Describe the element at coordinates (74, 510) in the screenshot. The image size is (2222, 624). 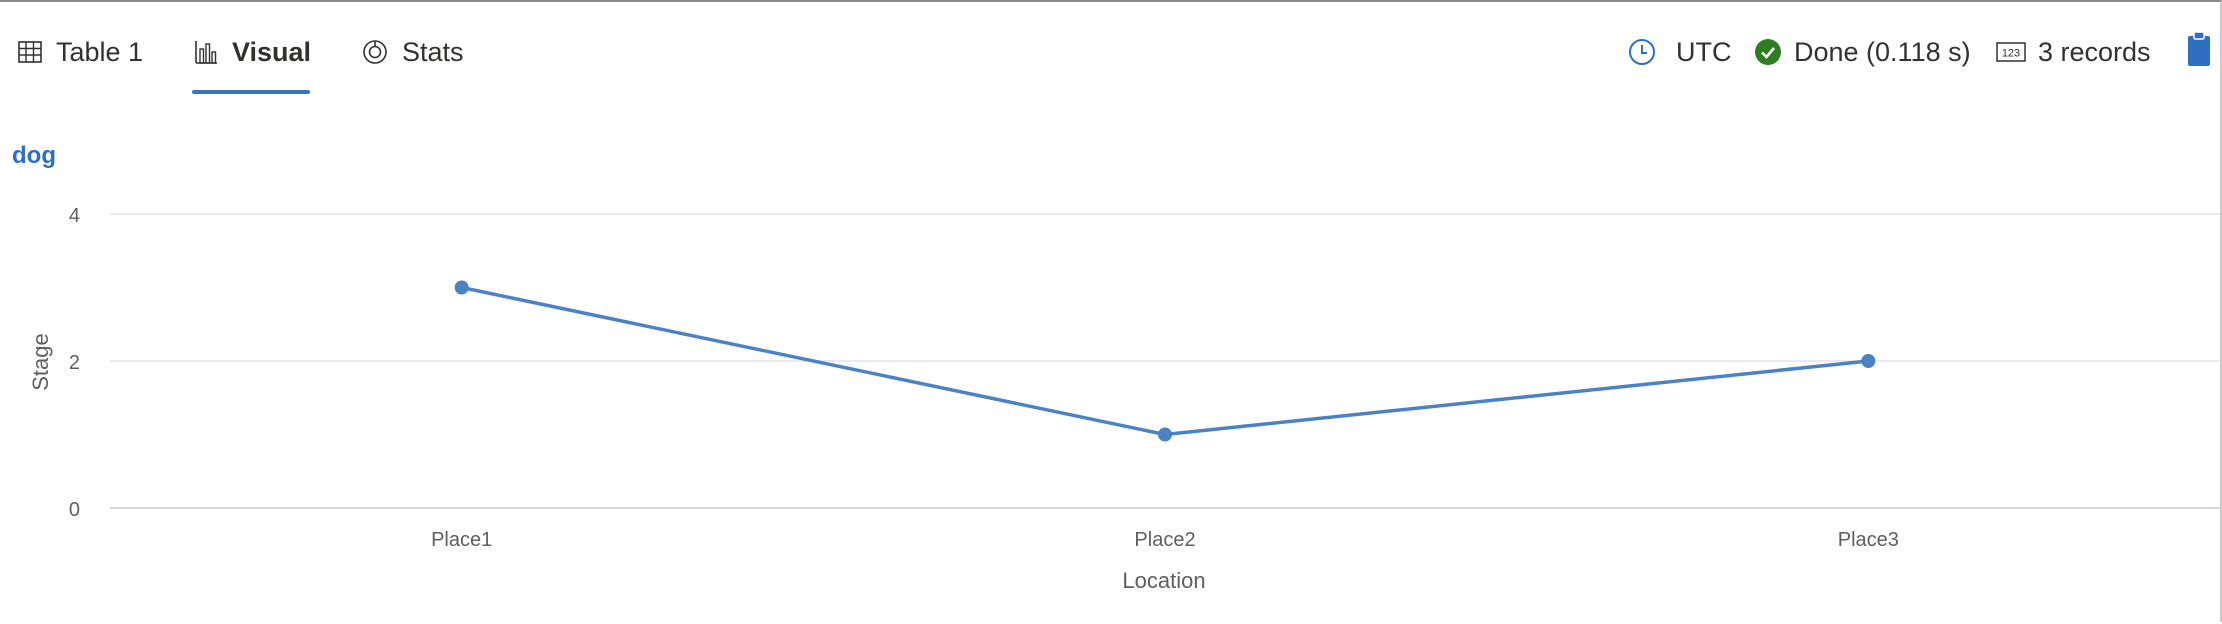
I see `y-tick-label: 0` at that location.